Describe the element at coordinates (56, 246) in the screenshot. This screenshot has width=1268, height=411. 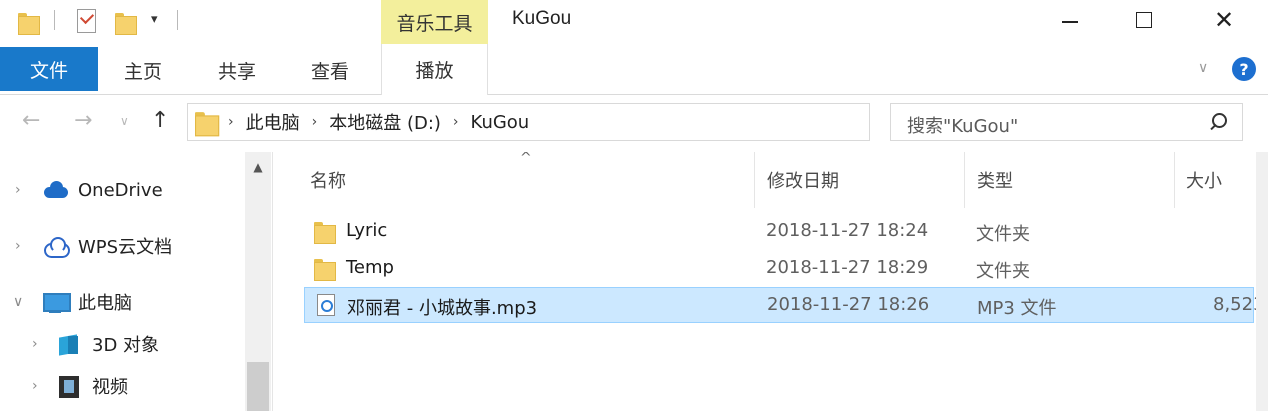
I see `wps-cloud-icon` at that location.